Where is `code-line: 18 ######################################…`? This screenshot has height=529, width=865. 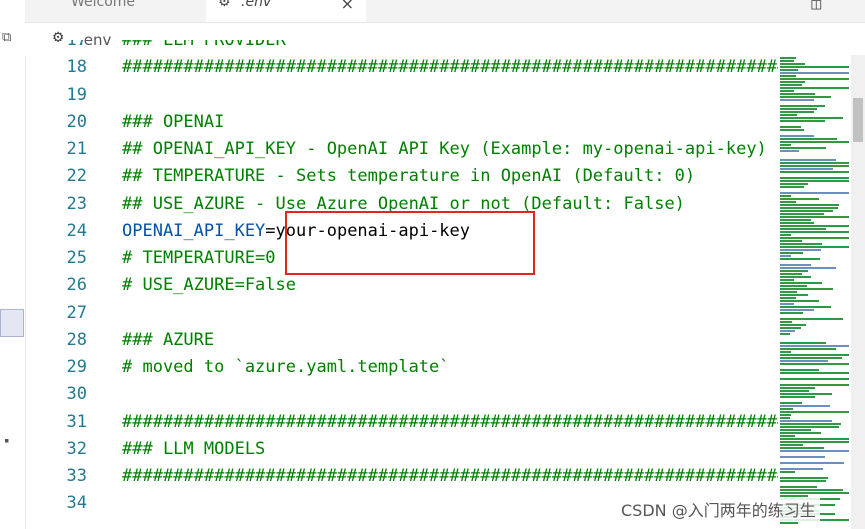 code-line: 18 ######################################… is located at coordinates (401, 67).